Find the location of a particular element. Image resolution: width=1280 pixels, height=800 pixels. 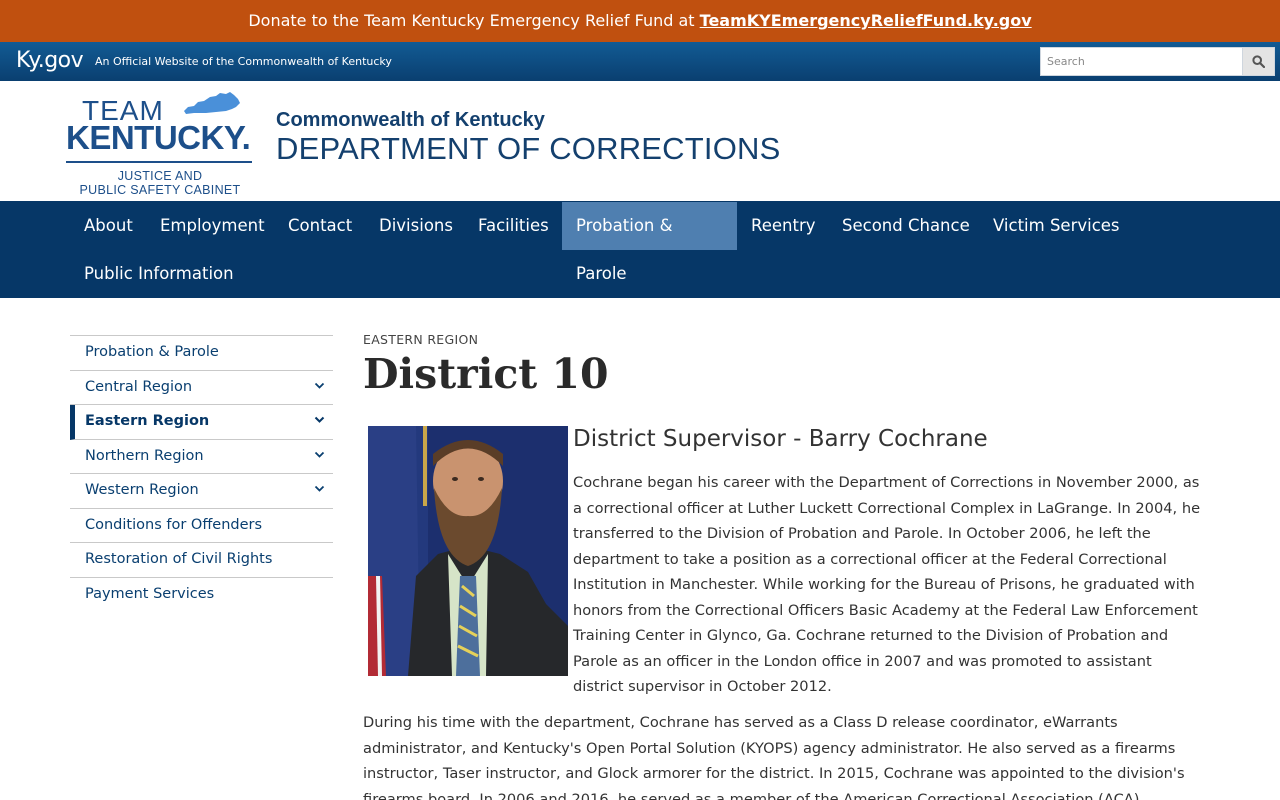

sidebar-item-eastern-region: Eastern Region is located at coordinates (201, 422).